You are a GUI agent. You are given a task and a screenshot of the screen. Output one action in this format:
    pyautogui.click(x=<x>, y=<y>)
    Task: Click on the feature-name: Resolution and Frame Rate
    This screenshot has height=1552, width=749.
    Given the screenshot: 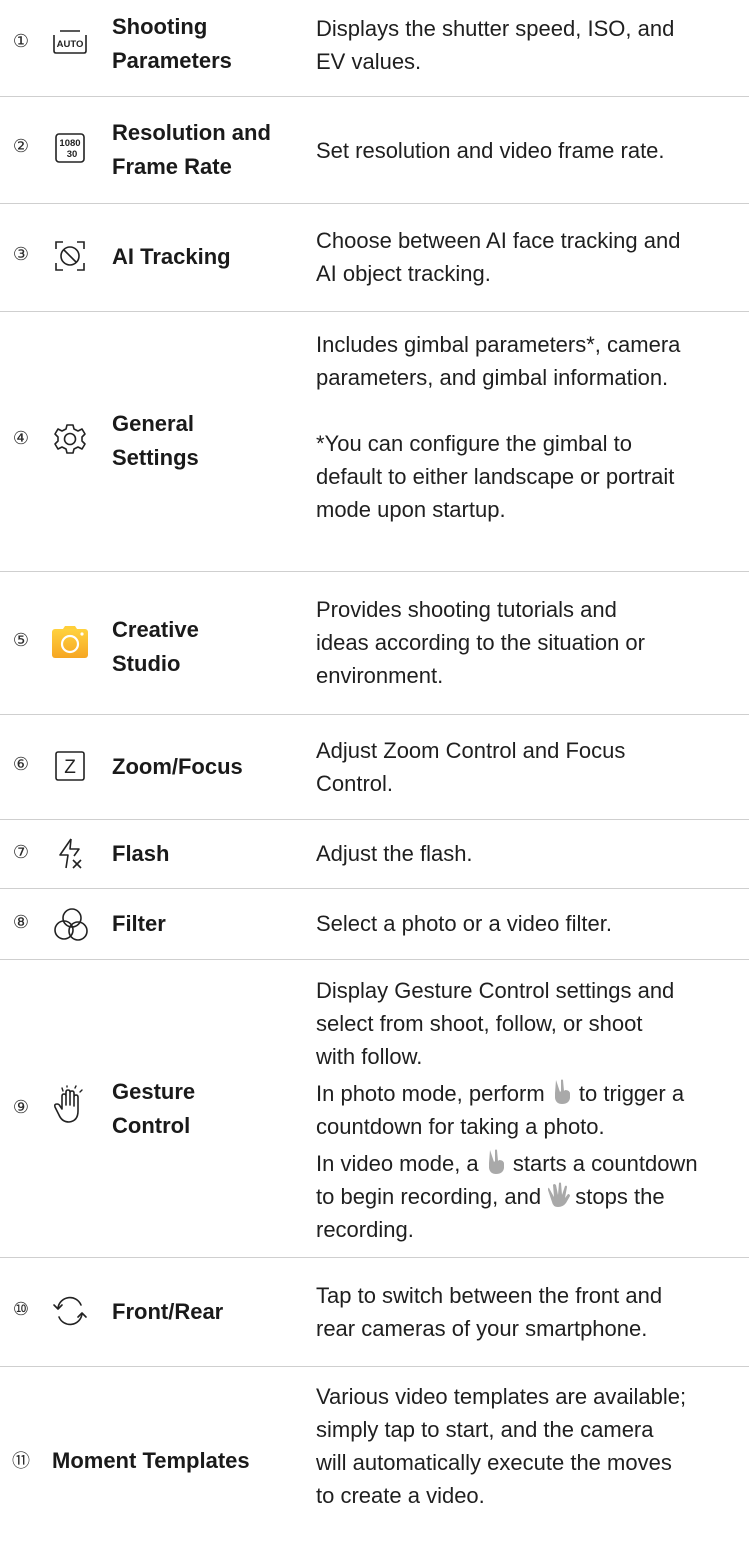 What is the action you would take?
    pyautogui.click(x=191, y=149)
    